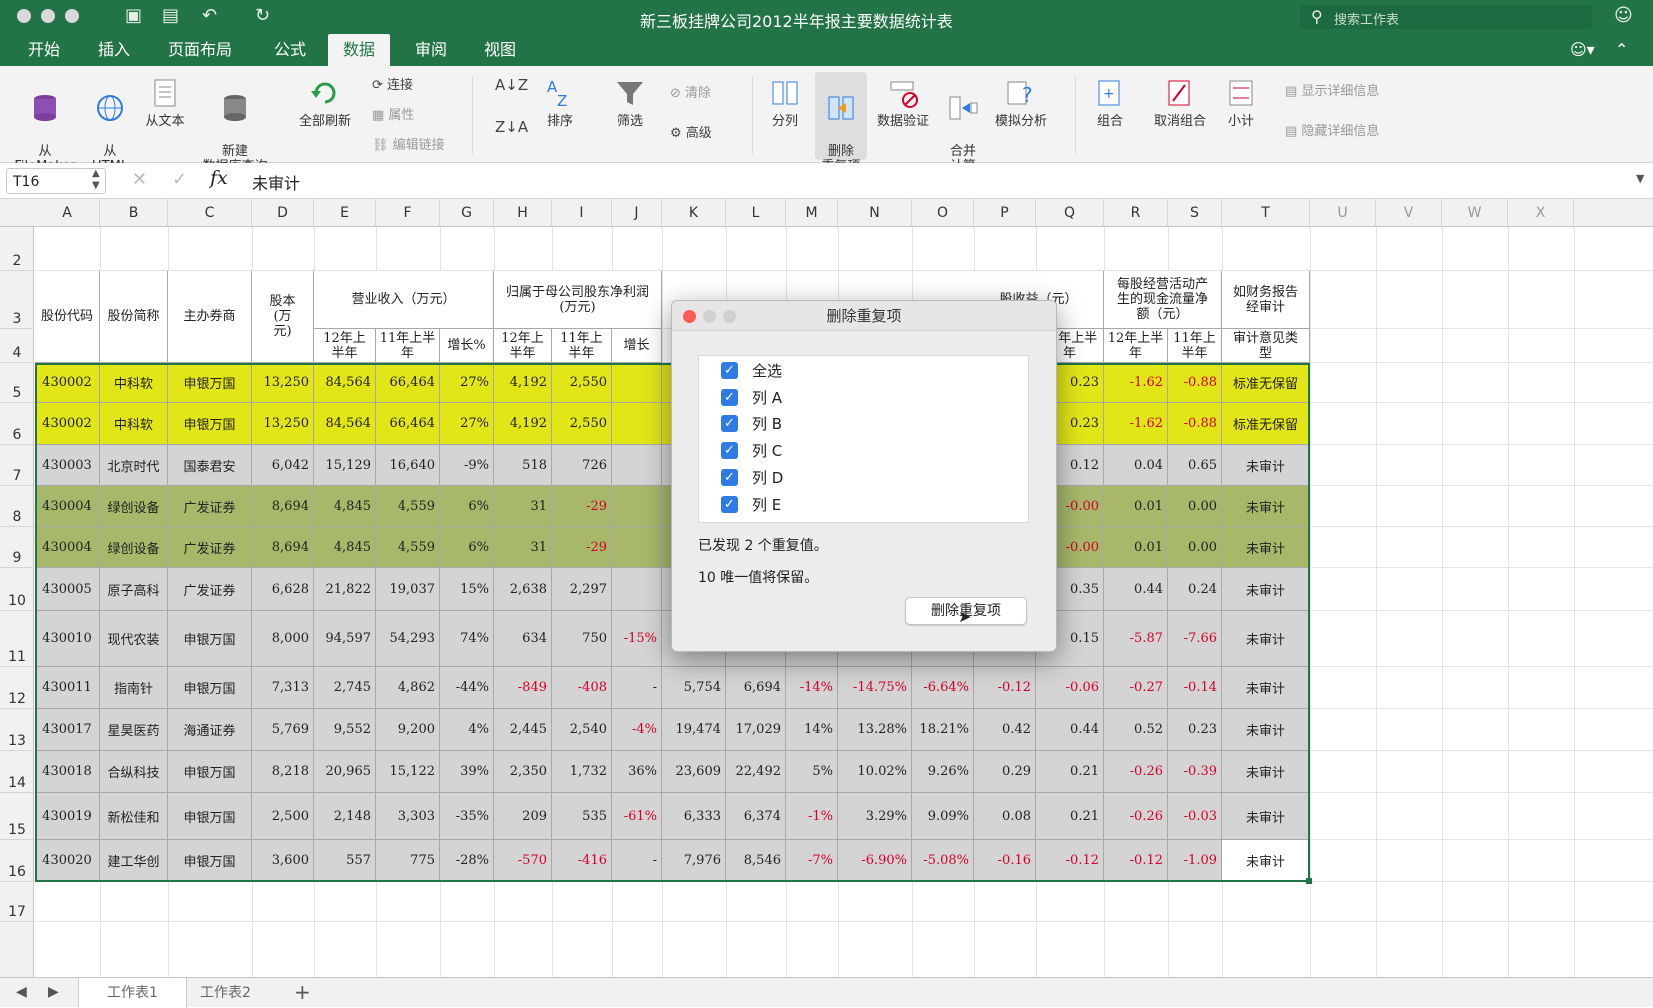 The height and width of the screenshot is (1008, 1653). Describe the element at coordinates (943, 861) in the screenshot. I see `table-cell: -5.08%` at that location.